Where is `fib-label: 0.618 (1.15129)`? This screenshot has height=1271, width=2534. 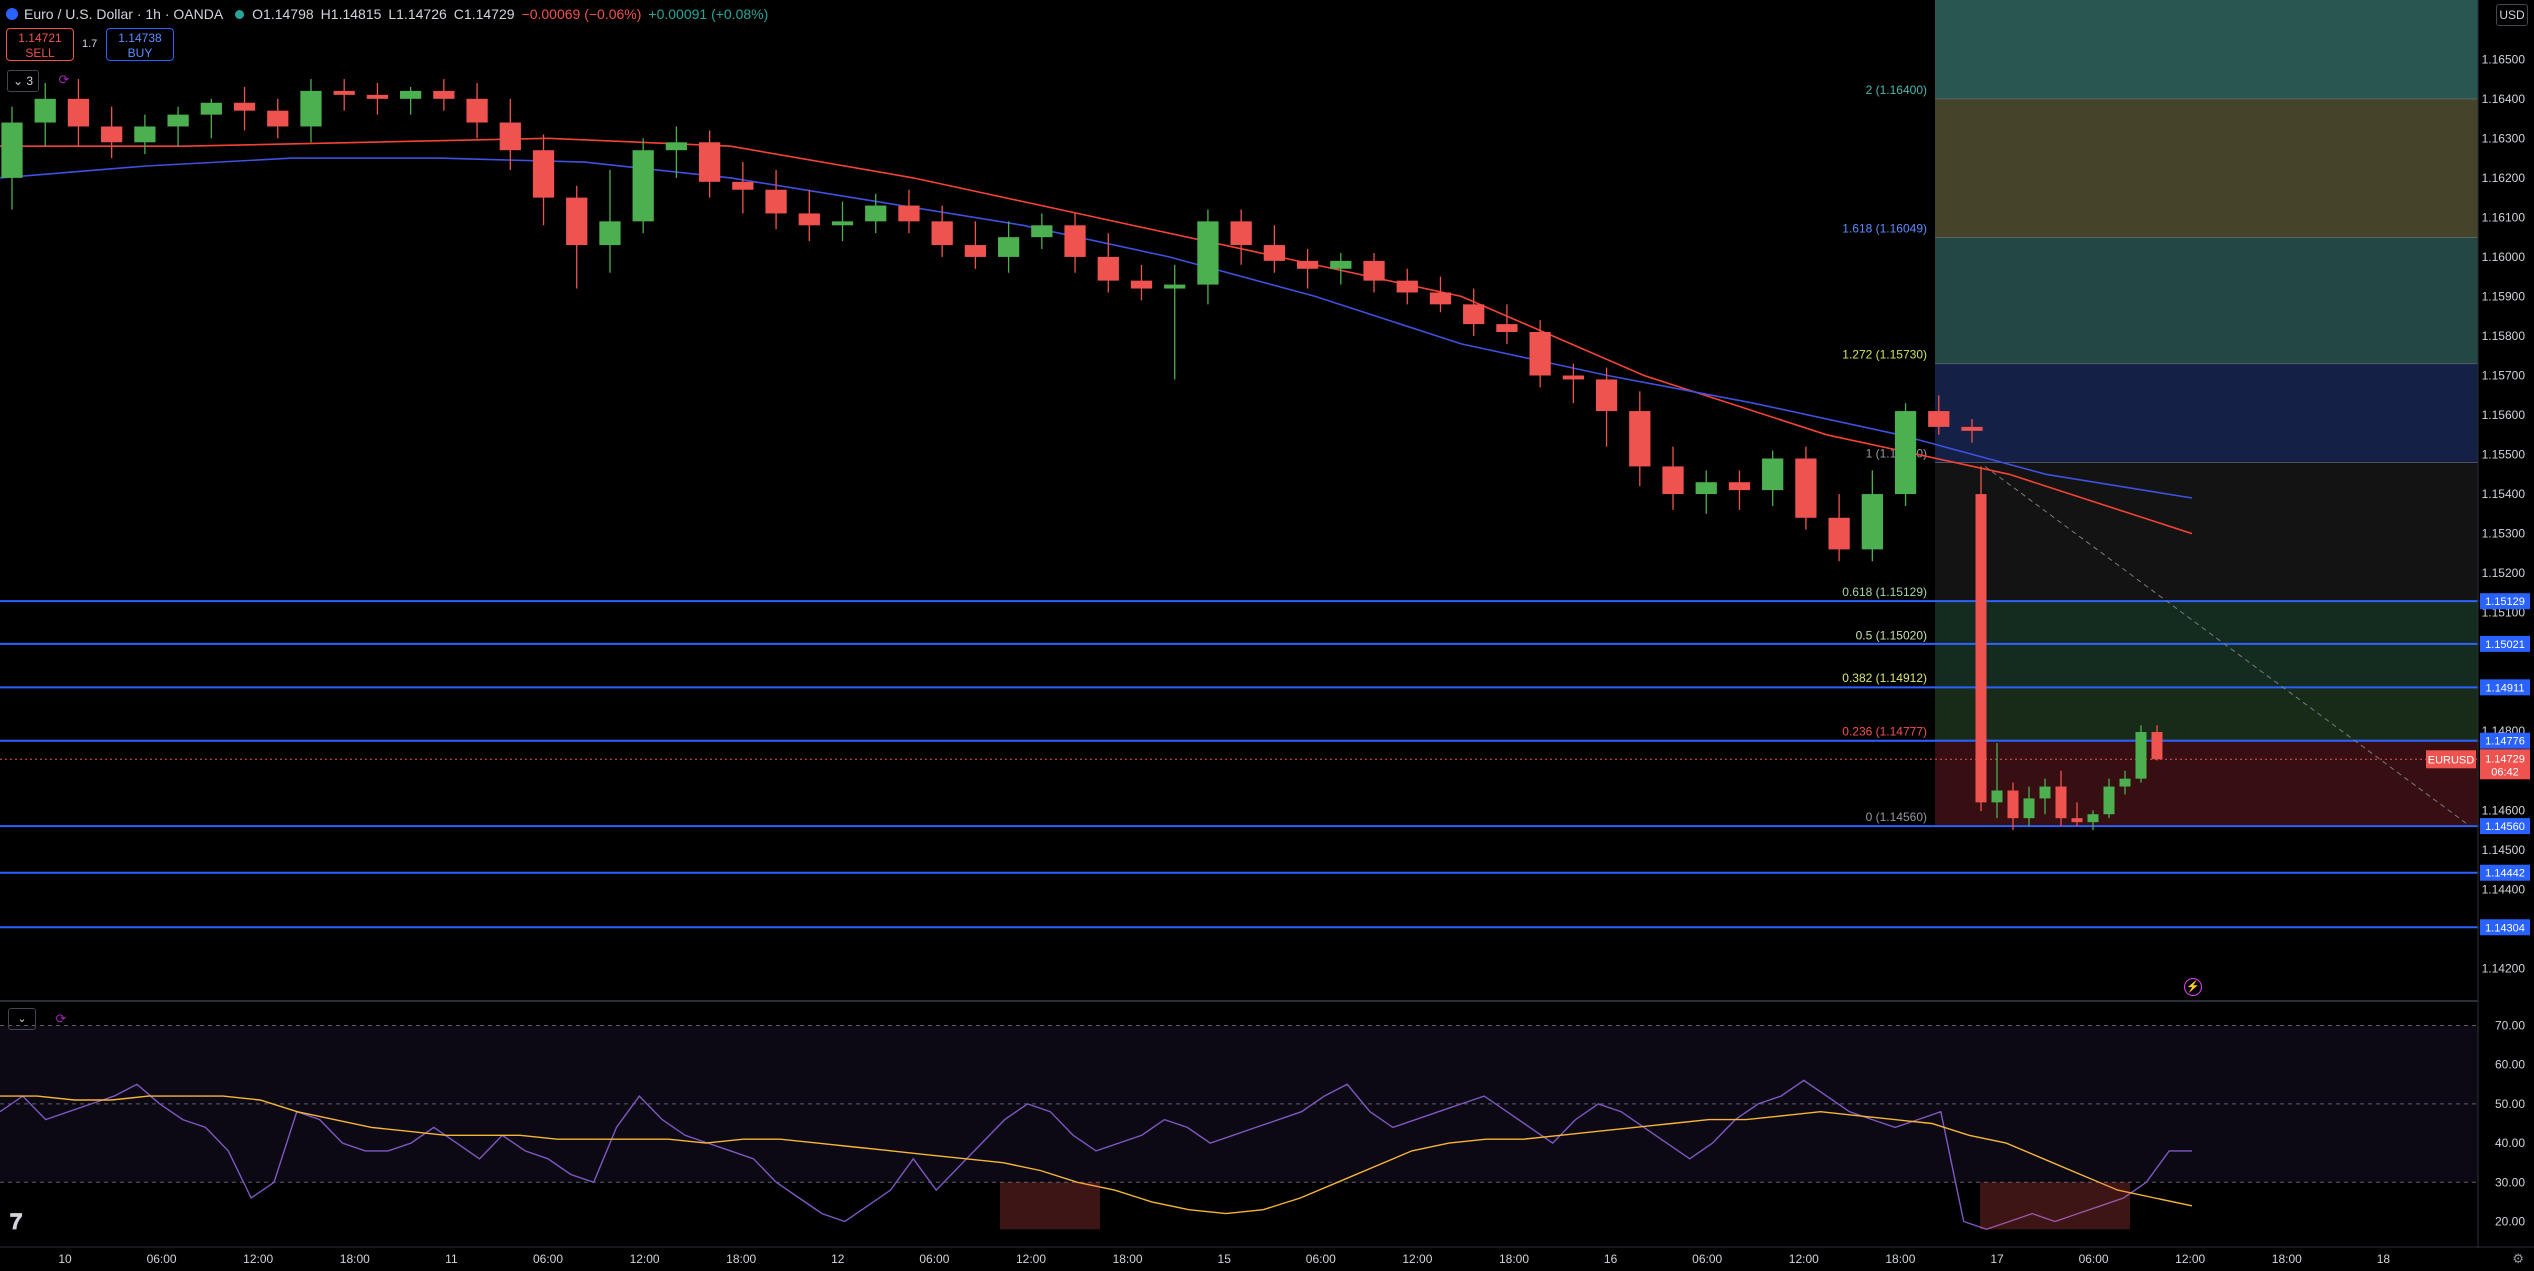 fib-label: 0.618 (1.15129) is located at coordinates (1884, 592).